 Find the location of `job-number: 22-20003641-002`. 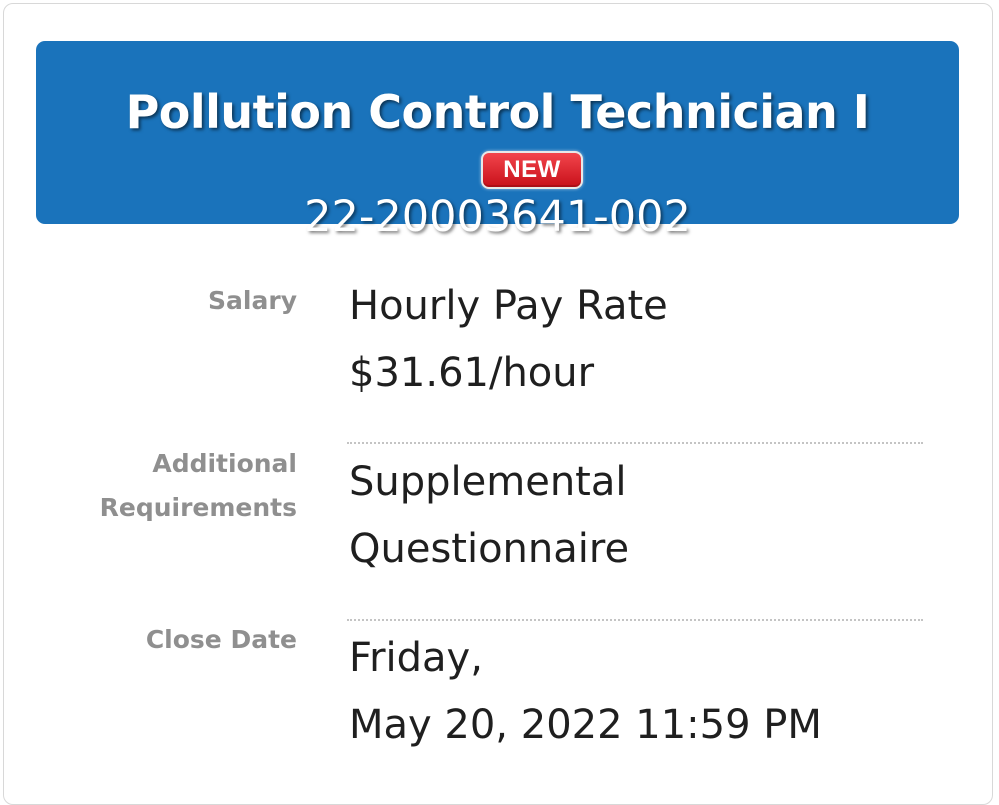

job-number: 22-20003641-002 is located at coordinates (497, 217).